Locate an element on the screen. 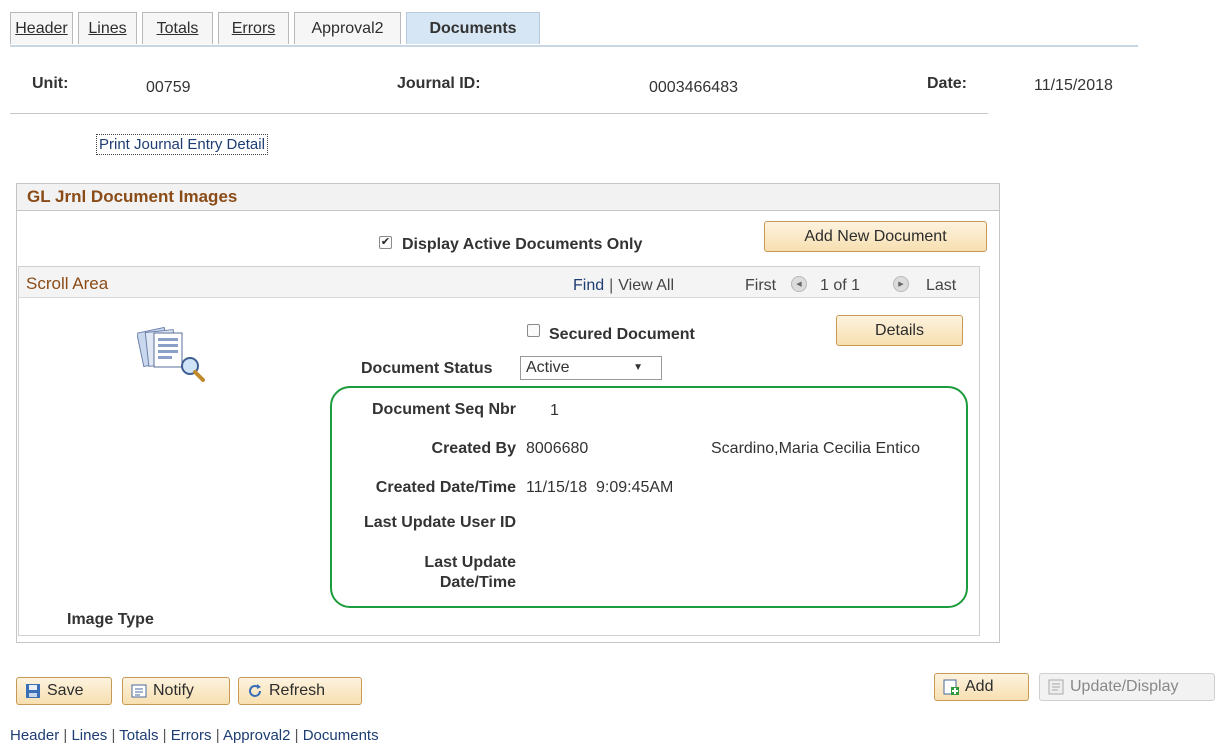 This screenshot has width=1229, height=746. created-by-label: Created By is located at coordinates (473, 448).